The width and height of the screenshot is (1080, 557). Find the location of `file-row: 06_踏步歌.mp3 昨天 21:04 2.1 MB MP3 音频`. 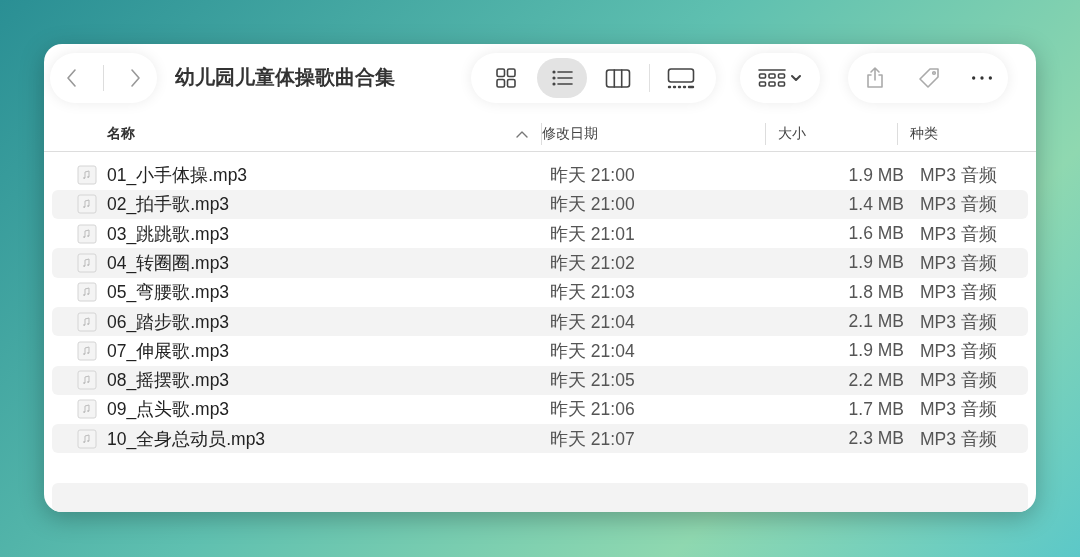

file-row: 06_踏步歌.mp3 昨天 21:04 2.1 MB MP3 音频 is located at coordinates (540, 321).